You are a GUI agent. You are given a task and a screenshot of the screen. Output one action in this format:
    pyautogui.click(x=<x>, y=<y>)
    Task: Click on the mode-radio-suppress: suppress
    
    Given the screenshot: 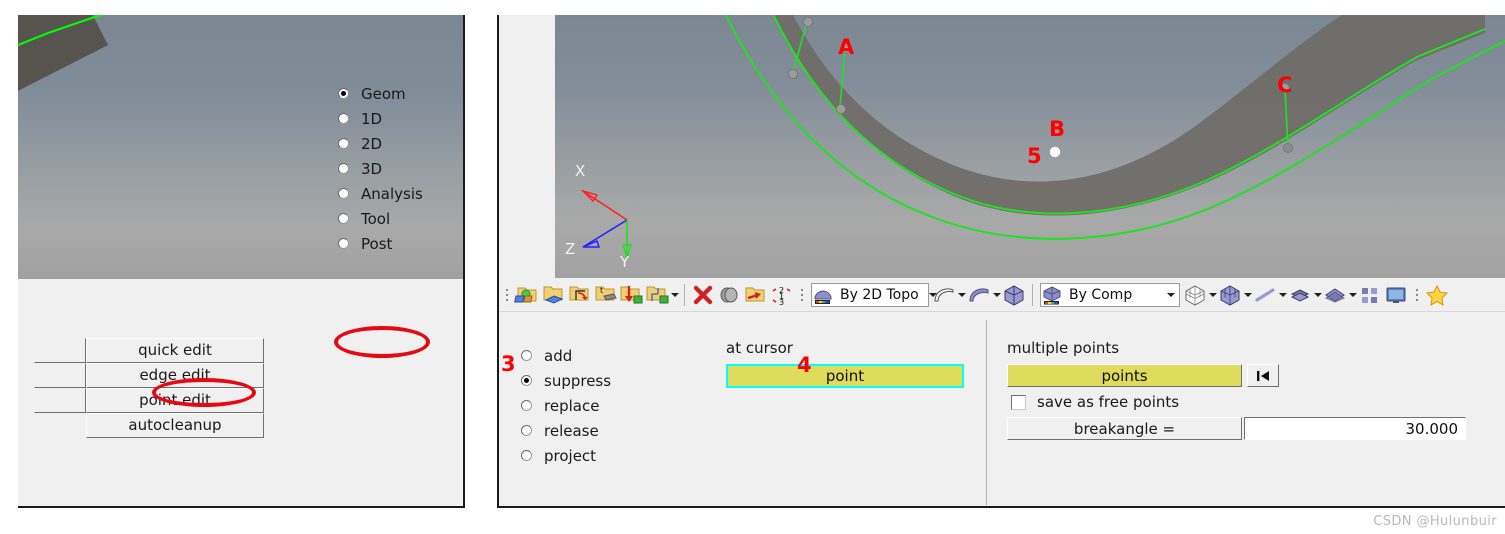 What is the action you would take?
    pyautogui.click(x=566, y=380)
    